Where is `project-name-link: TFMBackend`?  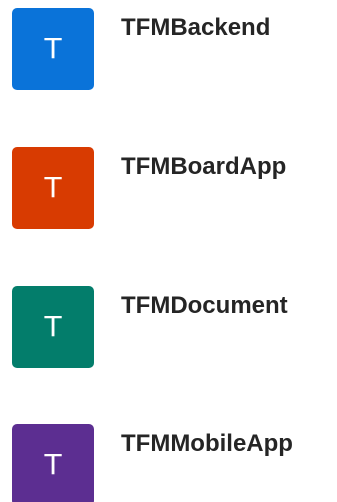 project-name-link: TFMBackend is located at coordinates (195, 28).